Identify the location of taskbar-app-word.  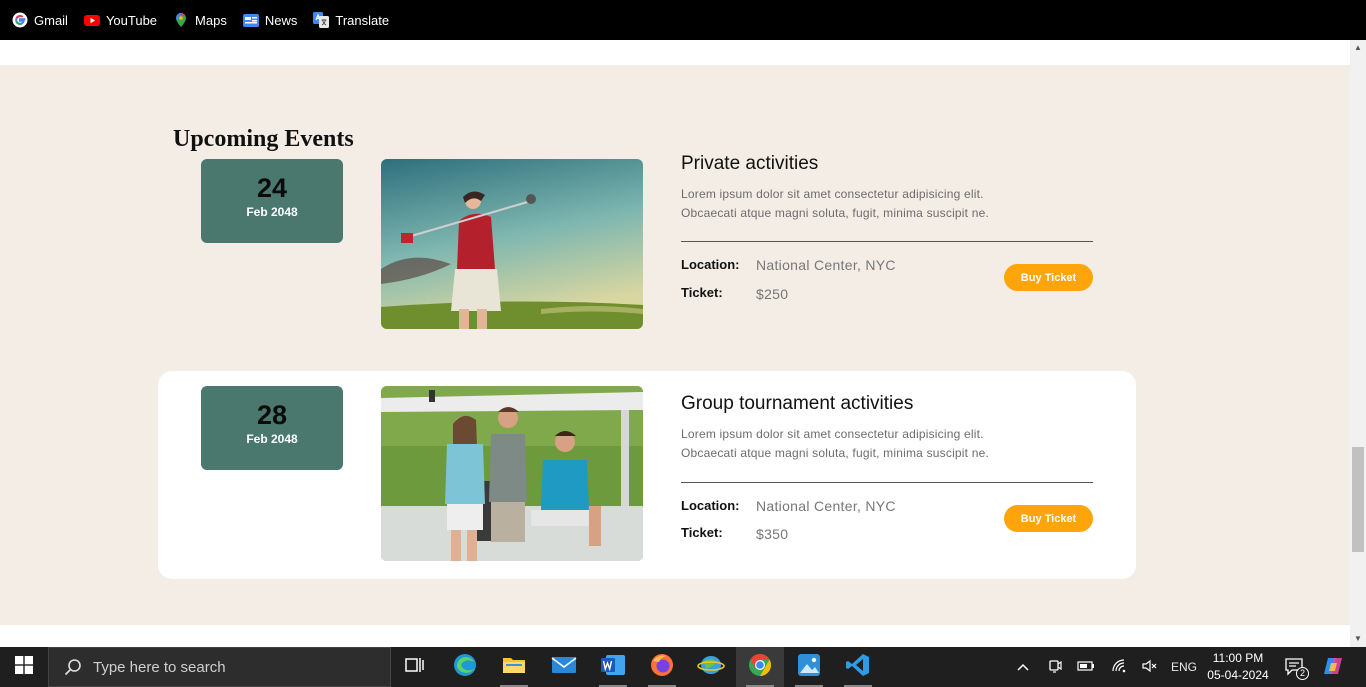
(613, 667).